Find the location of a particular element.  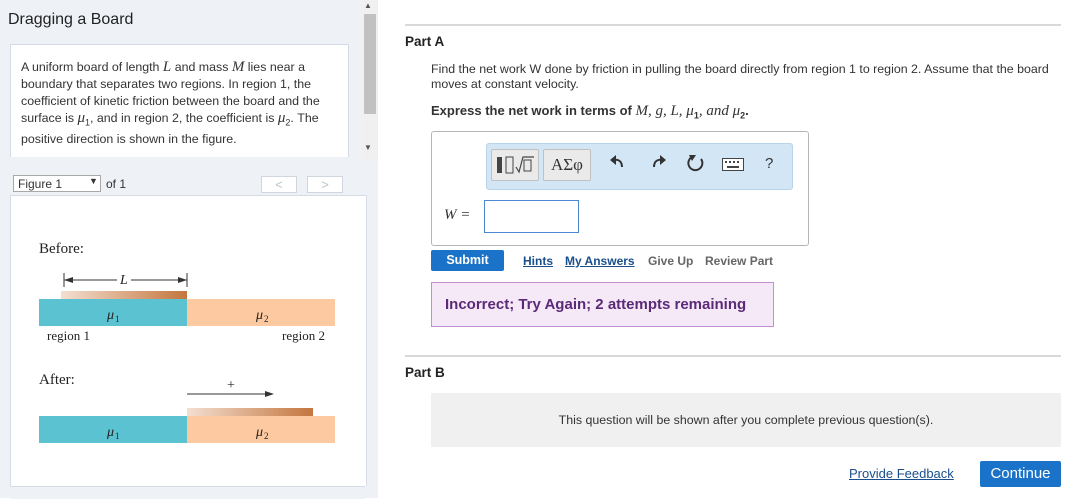

answer-label-text: W = is located at coordinates (457, 215).